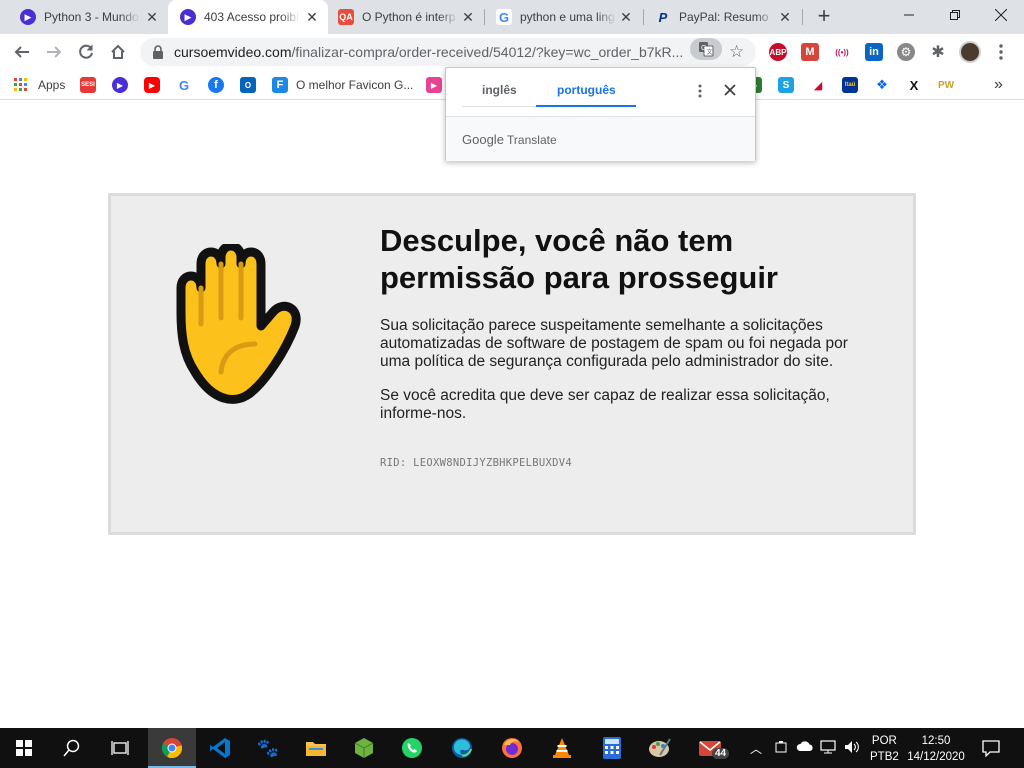 Image resolution: width=1024 pixels, height=768 pixels. I want to click on tab-python-mundo: ▶ Python 3 - Mundo ✕, so click(84, 17).